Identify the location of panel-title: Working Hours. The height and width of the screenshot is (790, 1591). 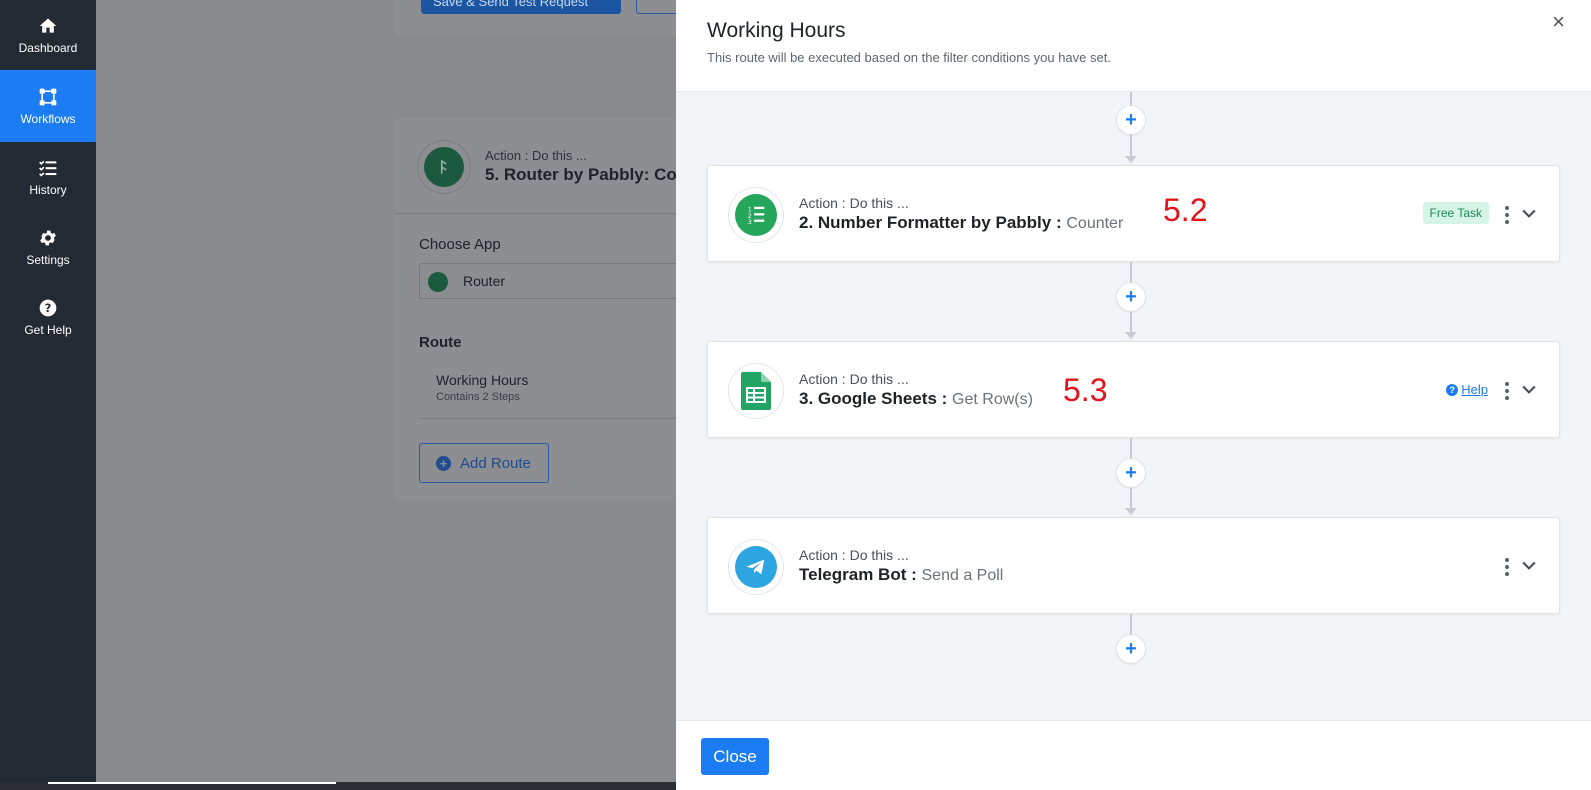
(776, 30).